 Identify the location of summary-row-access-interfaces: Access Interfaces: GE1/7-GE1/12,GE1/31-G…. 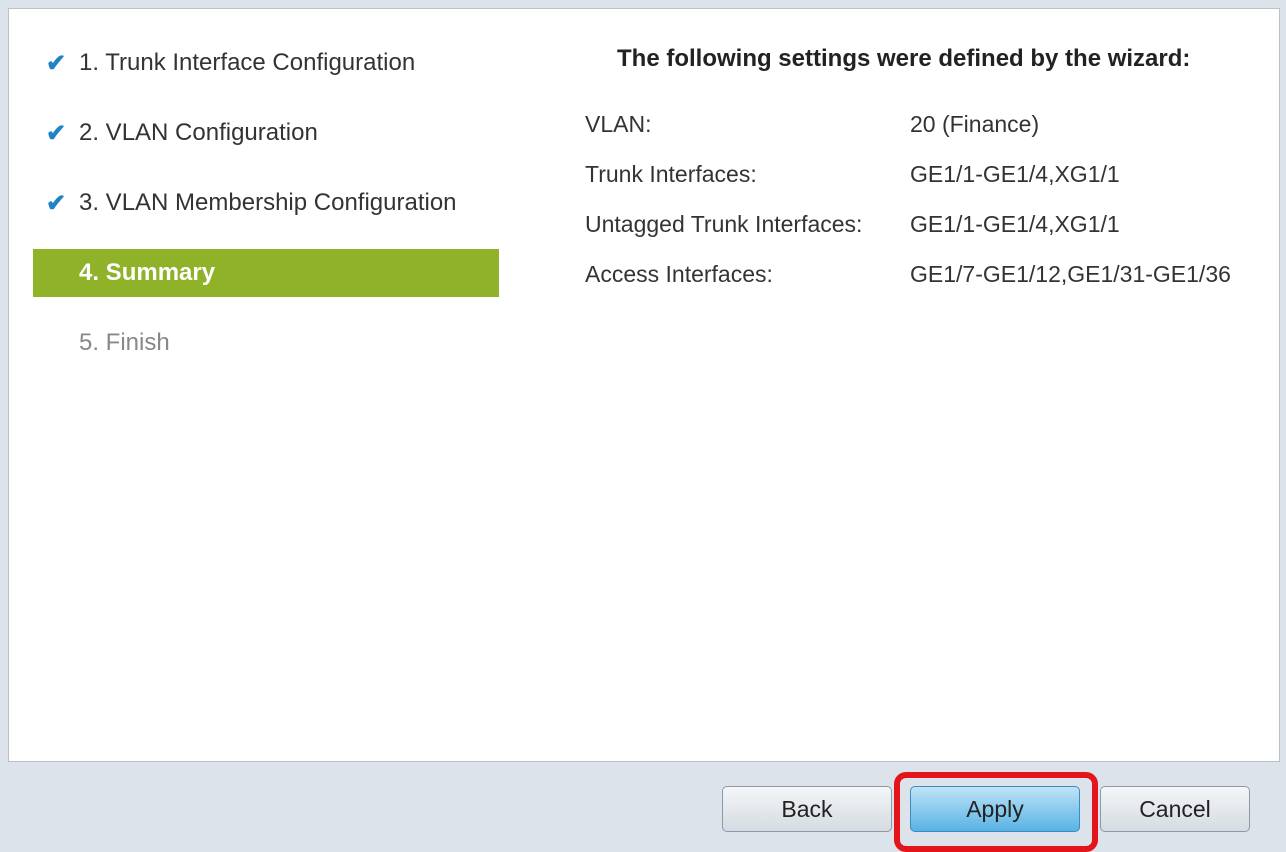
(908, 274).